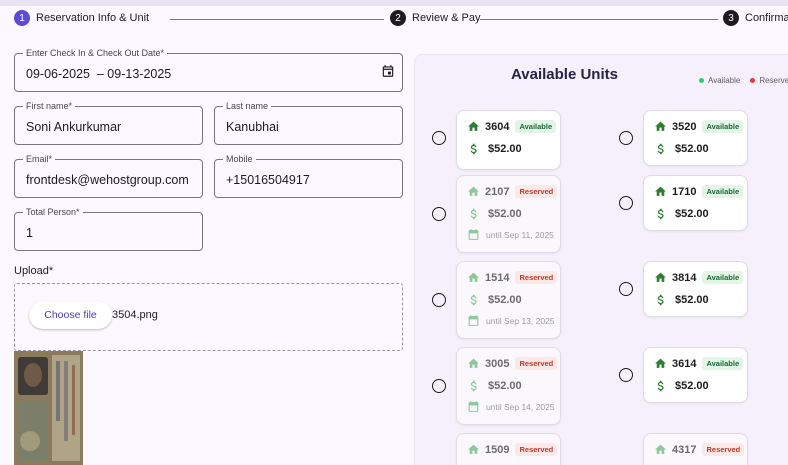 This screenshot has height=465, width=788. I want to click on unit-number: 3604, so click(497, 126).